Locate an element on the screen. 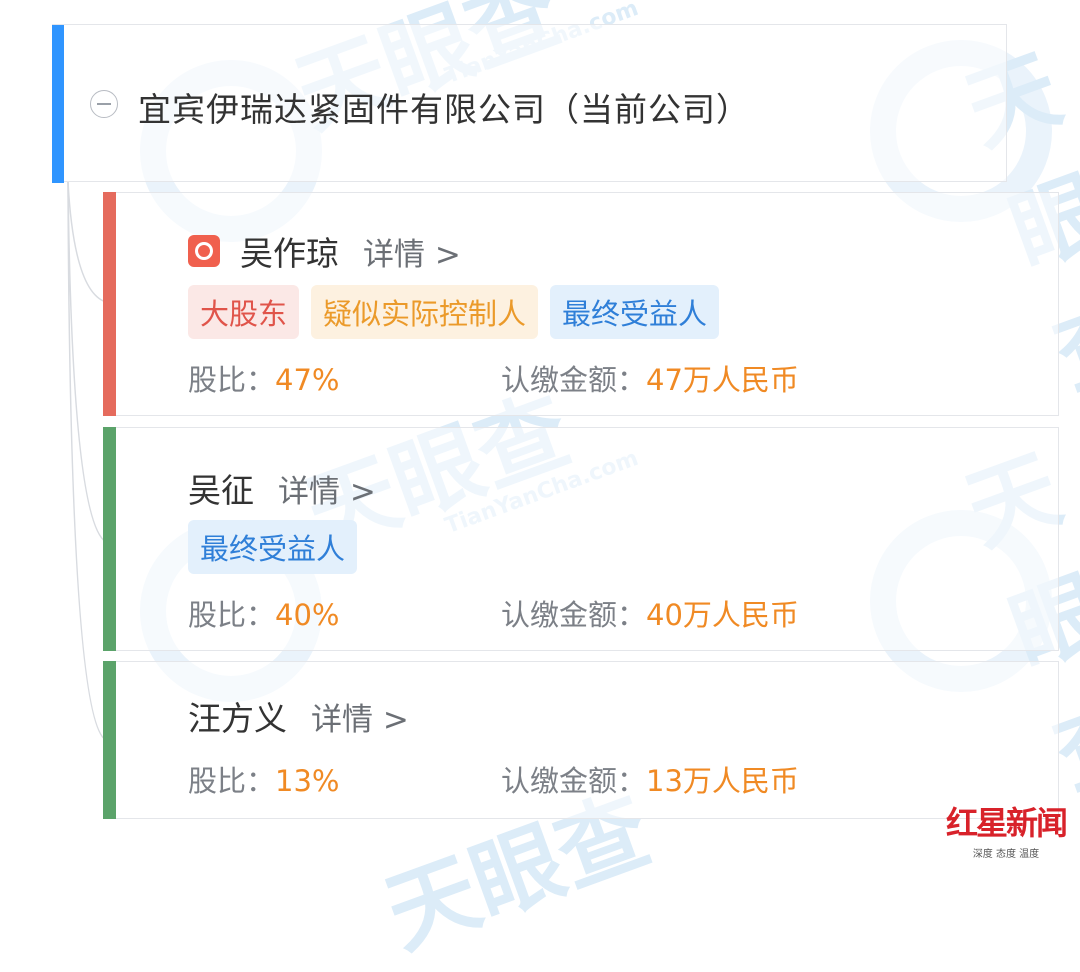  amount-value: 13万人民币 is located at coordinates (722, 781).